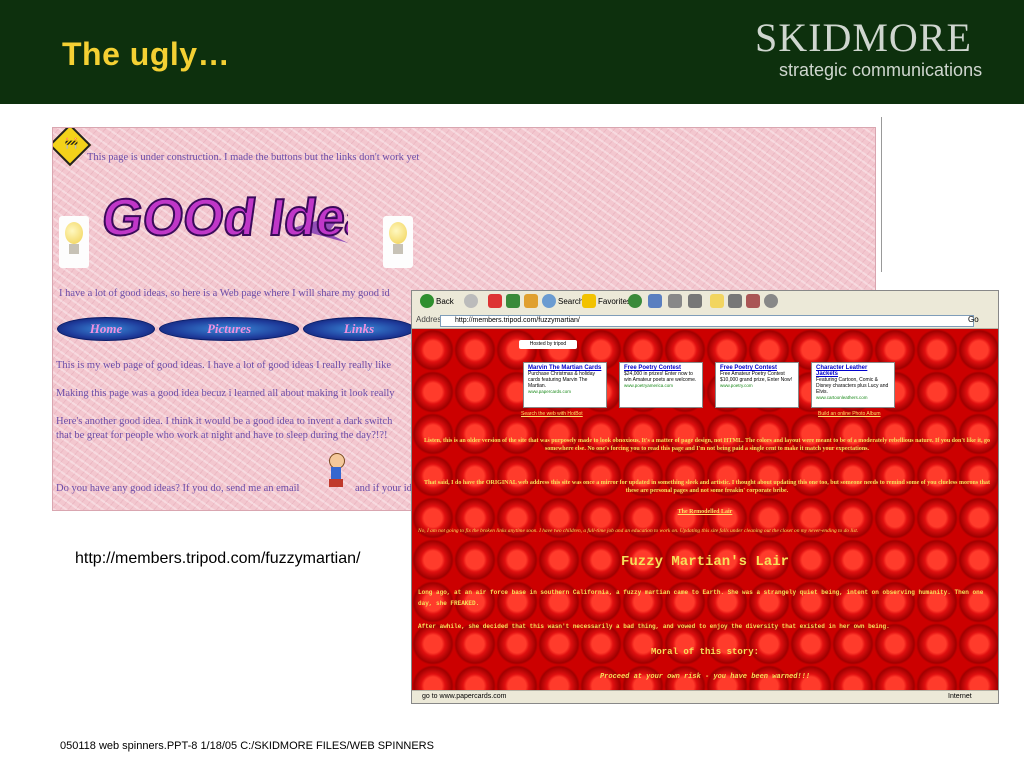 This screenshot has width=1024, height=768. Describe the element at coordinates (106, 329) in the screenshot. I see `home-button: Home` at that location.